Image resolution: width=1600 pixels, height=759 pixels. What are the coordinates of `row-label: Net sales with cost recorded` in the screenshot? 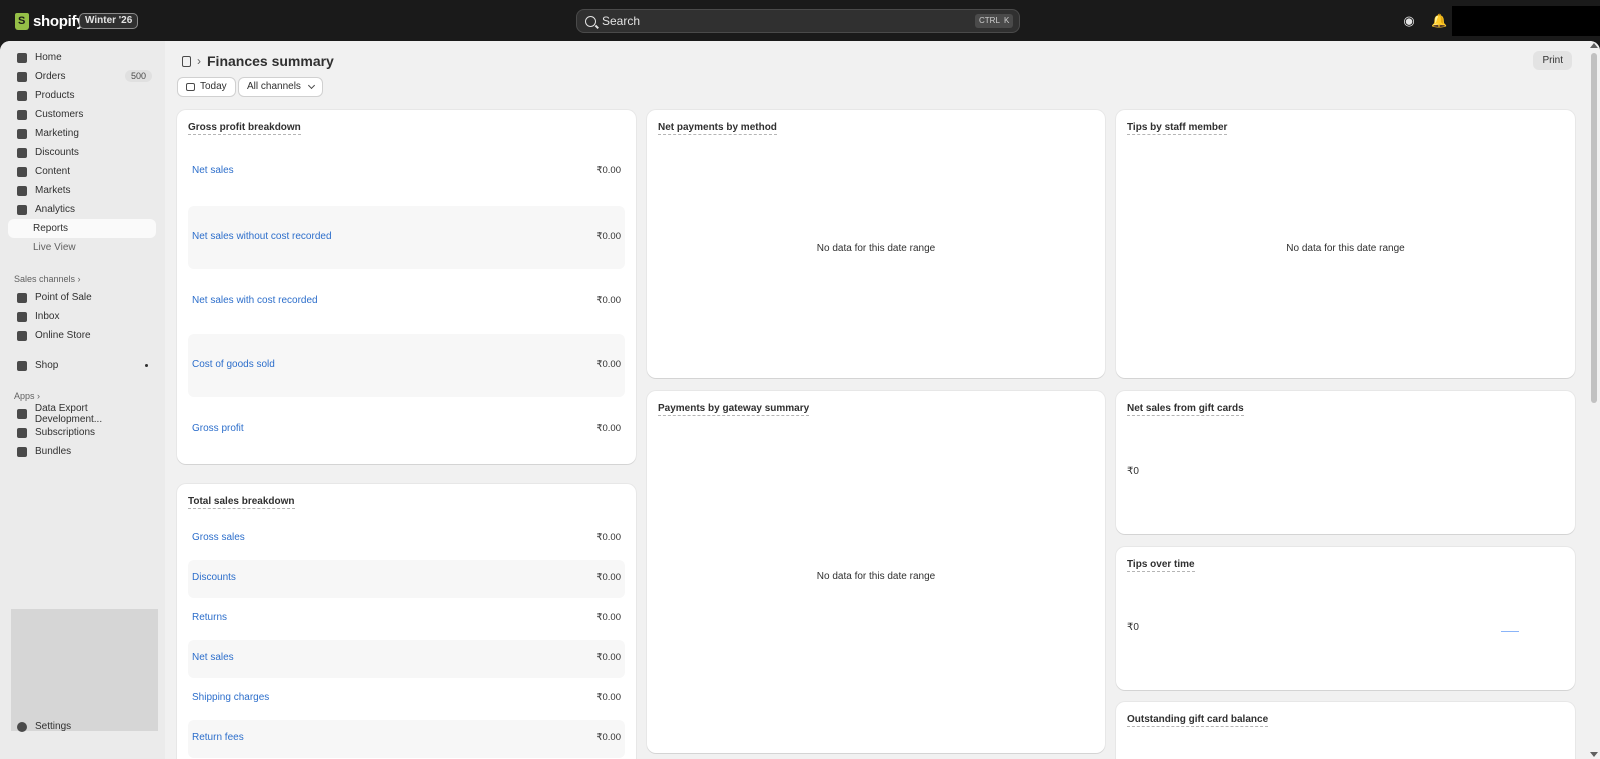 It's located at (255, 300).